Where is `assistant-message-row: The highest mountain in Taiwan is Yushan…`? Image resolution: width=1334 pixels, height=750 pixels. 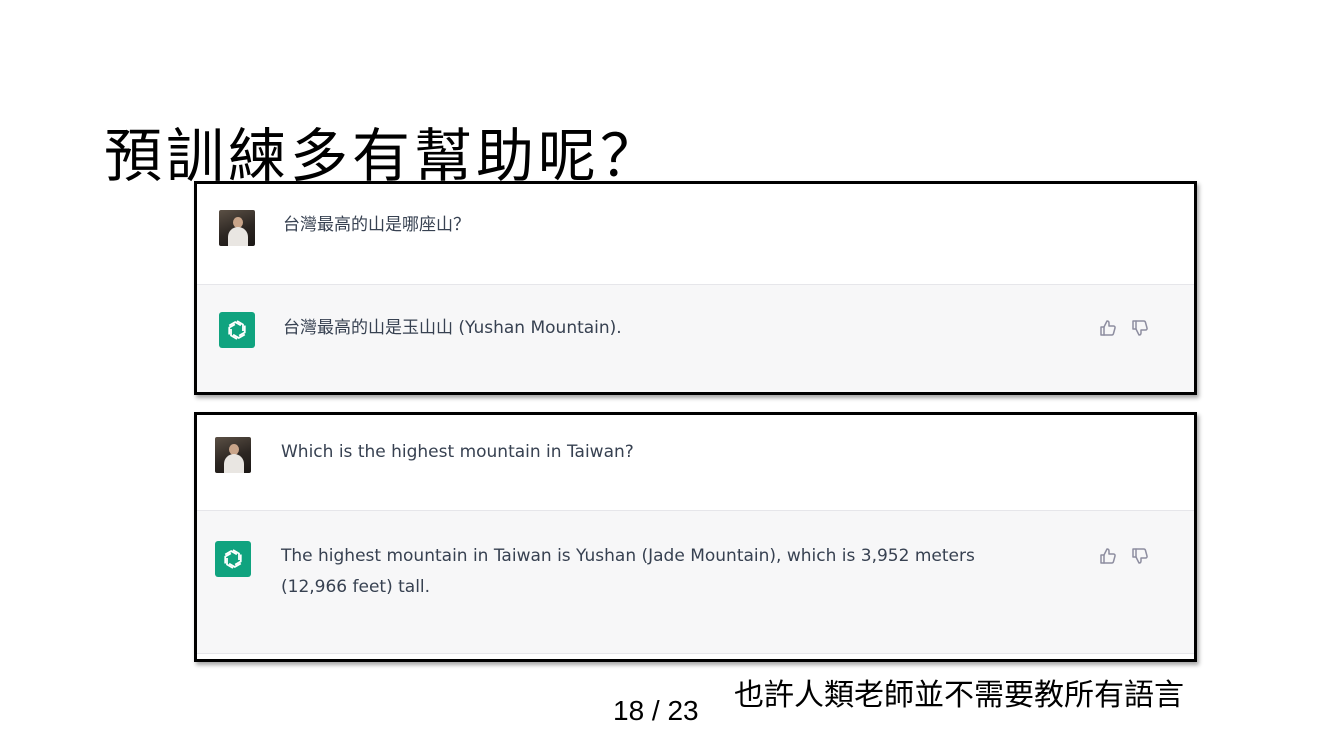 assistant-message-row: The highest mountain in Taiwan is Yushan… is located at coordinates (695, 582).